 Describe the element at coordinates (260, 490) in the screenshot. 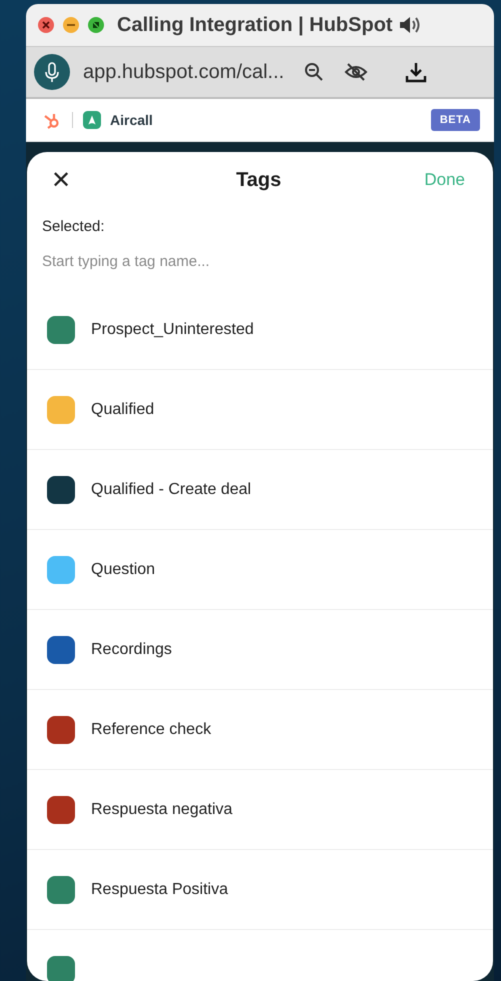

I see `tag-item: Qualified - Create deal` at that location.